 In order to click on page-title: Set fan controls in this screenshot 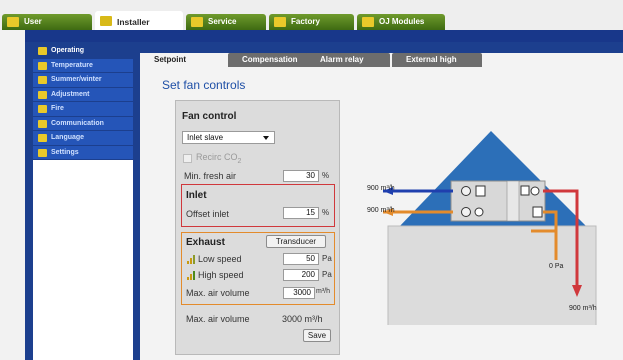, I will do `click(204, 85)`.